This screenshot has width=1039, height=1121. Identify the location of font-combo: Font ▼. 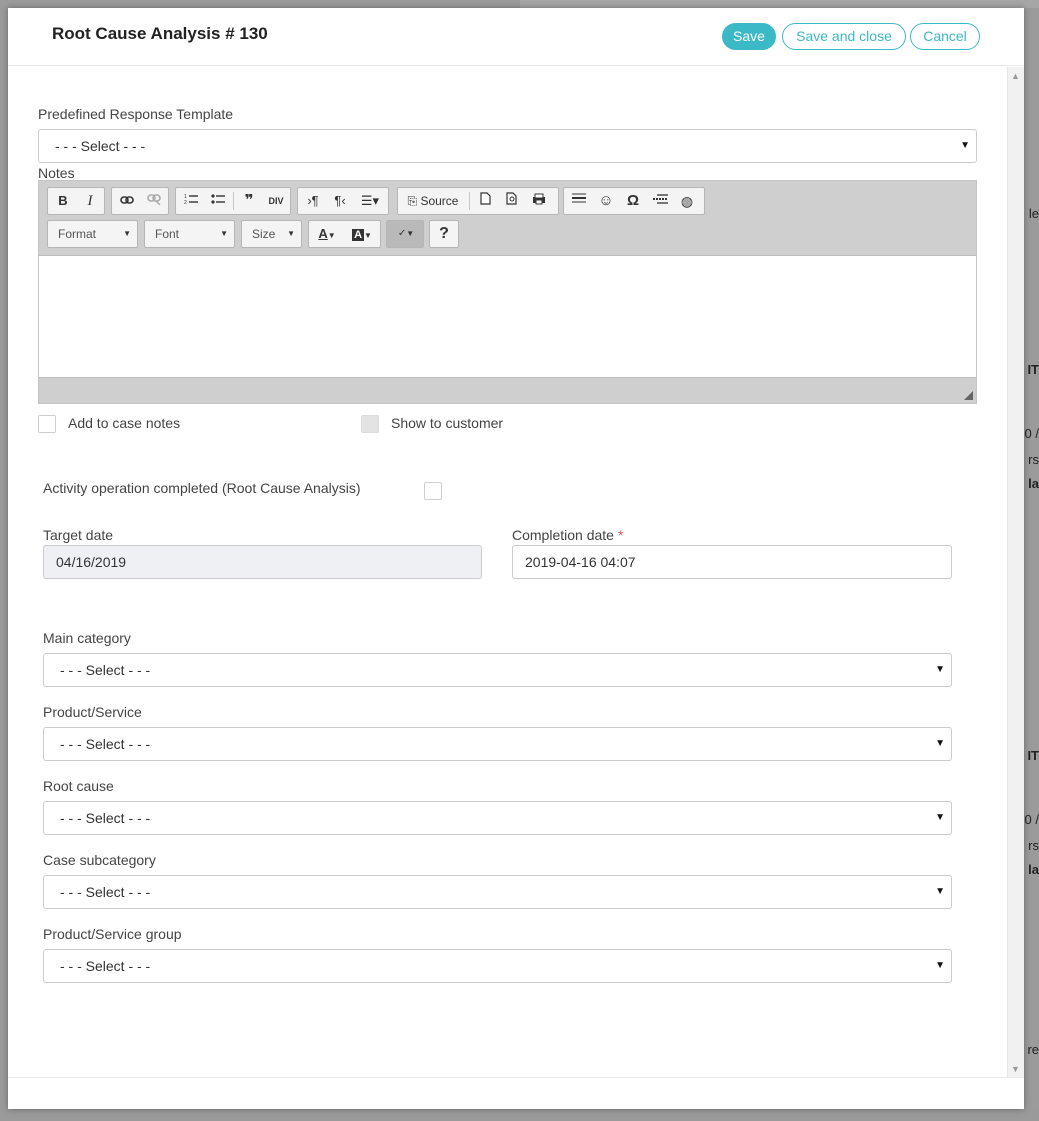
(189, 234).